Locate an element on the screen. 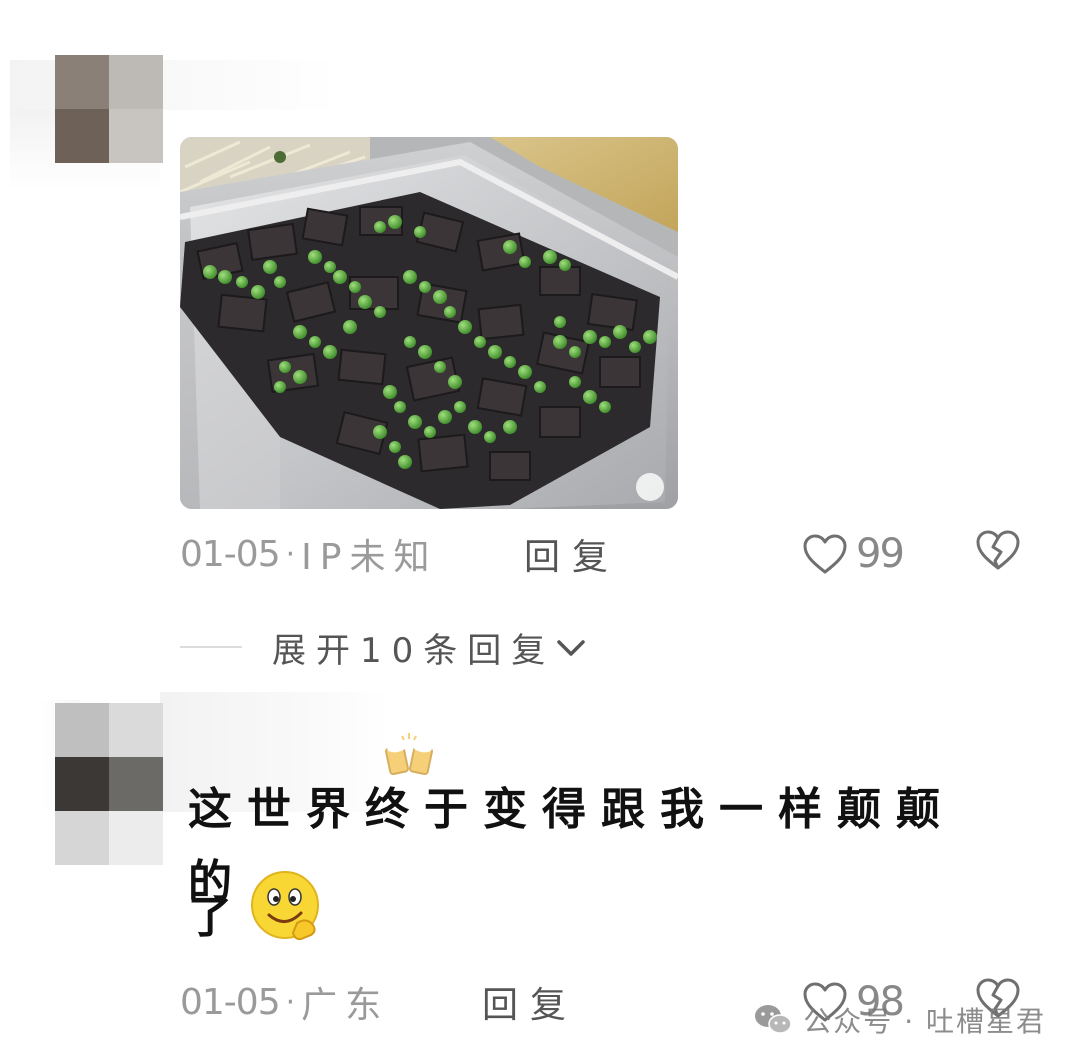  expand-replies-button: 展开10条回复 is located at coordinates (383, 647).